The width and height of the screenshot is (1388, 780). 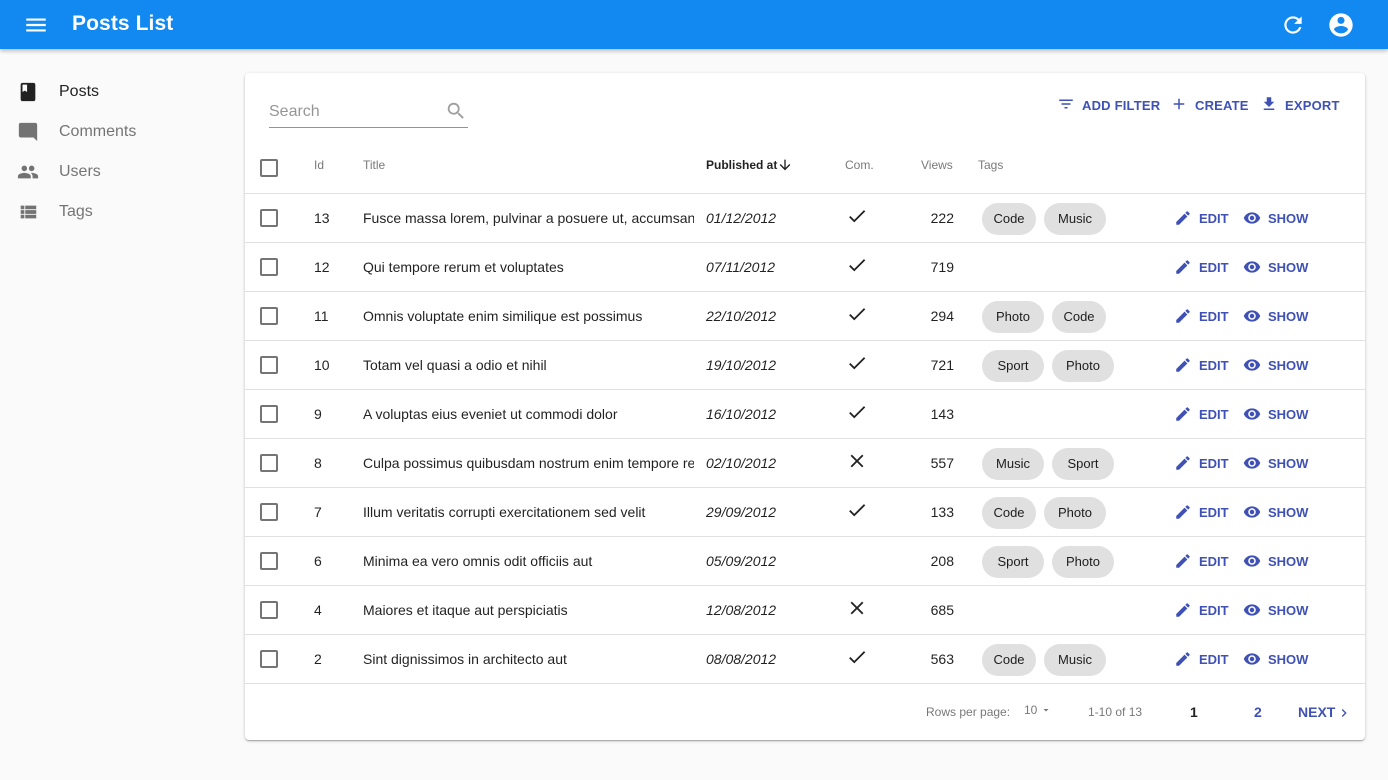 What do you see at coordinates (1293, 25) in the screenshot?
I see `refresh-icon` at bounding box center [1293, 25].